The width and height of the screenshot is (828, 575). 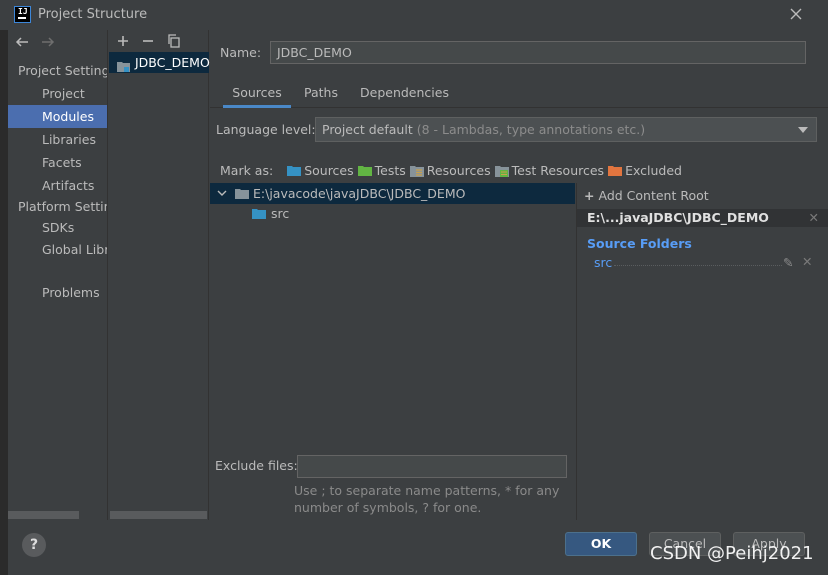 What do you see at coordinates (531, 129) in the screenshot?
I see `language-level-hint: (8 - Lambdas, type annotations etc.)` at bounding box center [531, 129].